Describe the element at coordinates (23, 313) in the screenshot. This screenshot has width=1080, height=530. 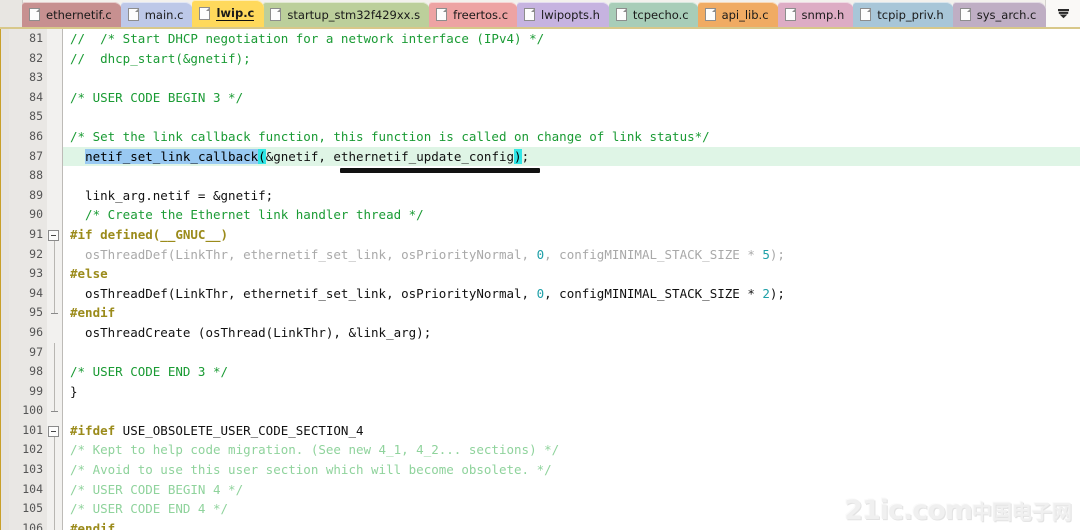
I see `line-number: 95` at that location.